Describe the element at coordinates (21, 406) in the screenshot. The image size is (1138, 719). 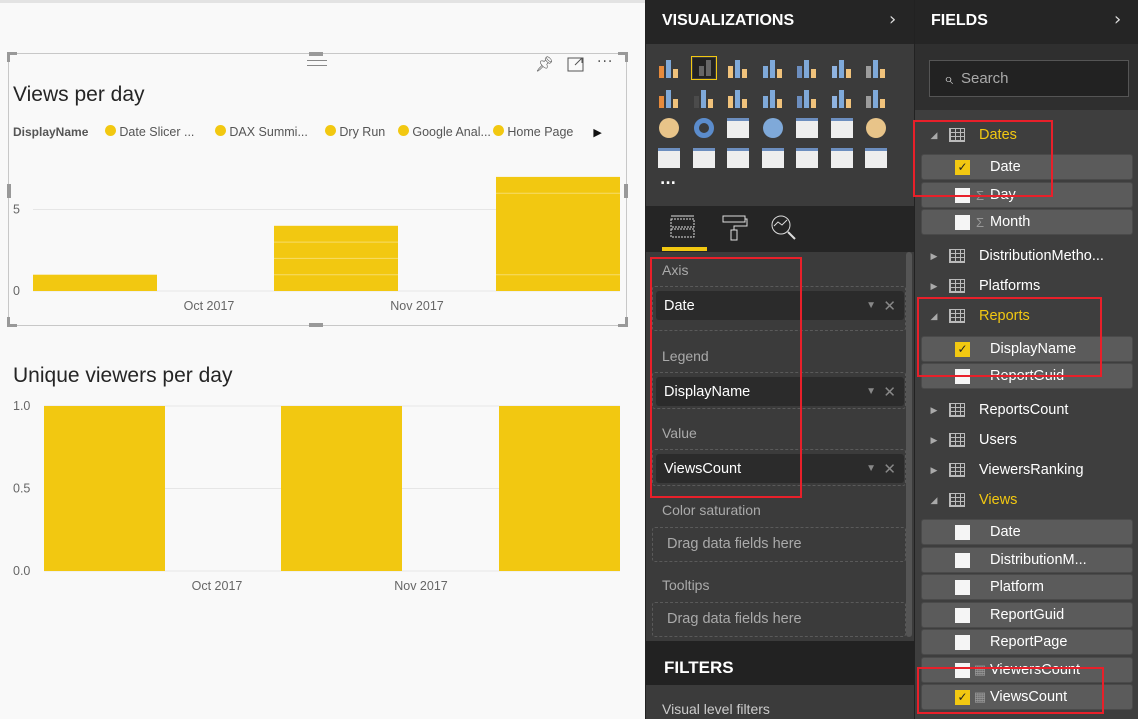
I see `y-tick-label: 1.0` at that location.